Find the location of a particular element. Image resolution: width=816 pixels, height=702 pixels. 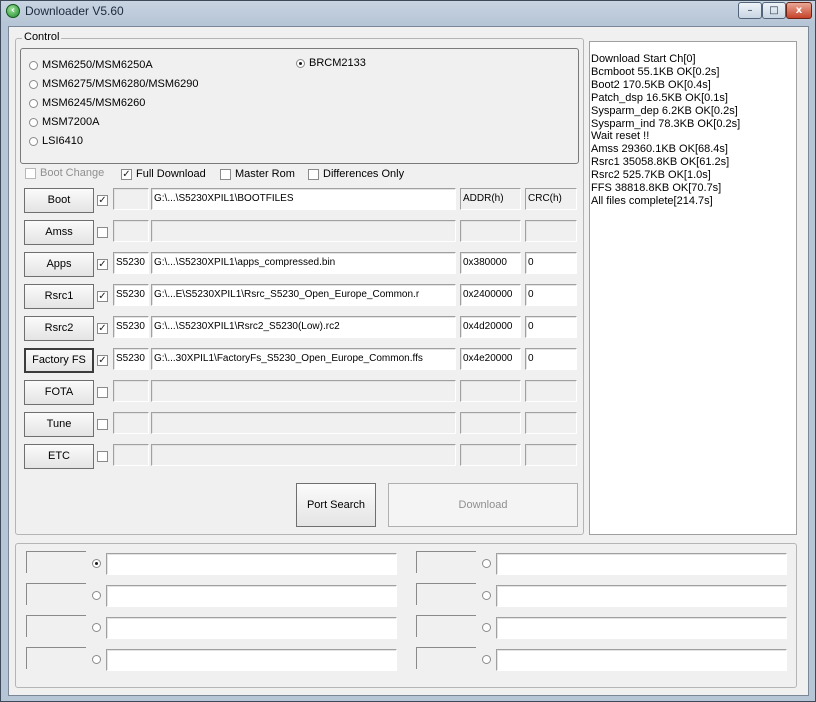

log-line: Patch_dsp 16.5KB OK[0.1s] is located at coordinates (659, 97).